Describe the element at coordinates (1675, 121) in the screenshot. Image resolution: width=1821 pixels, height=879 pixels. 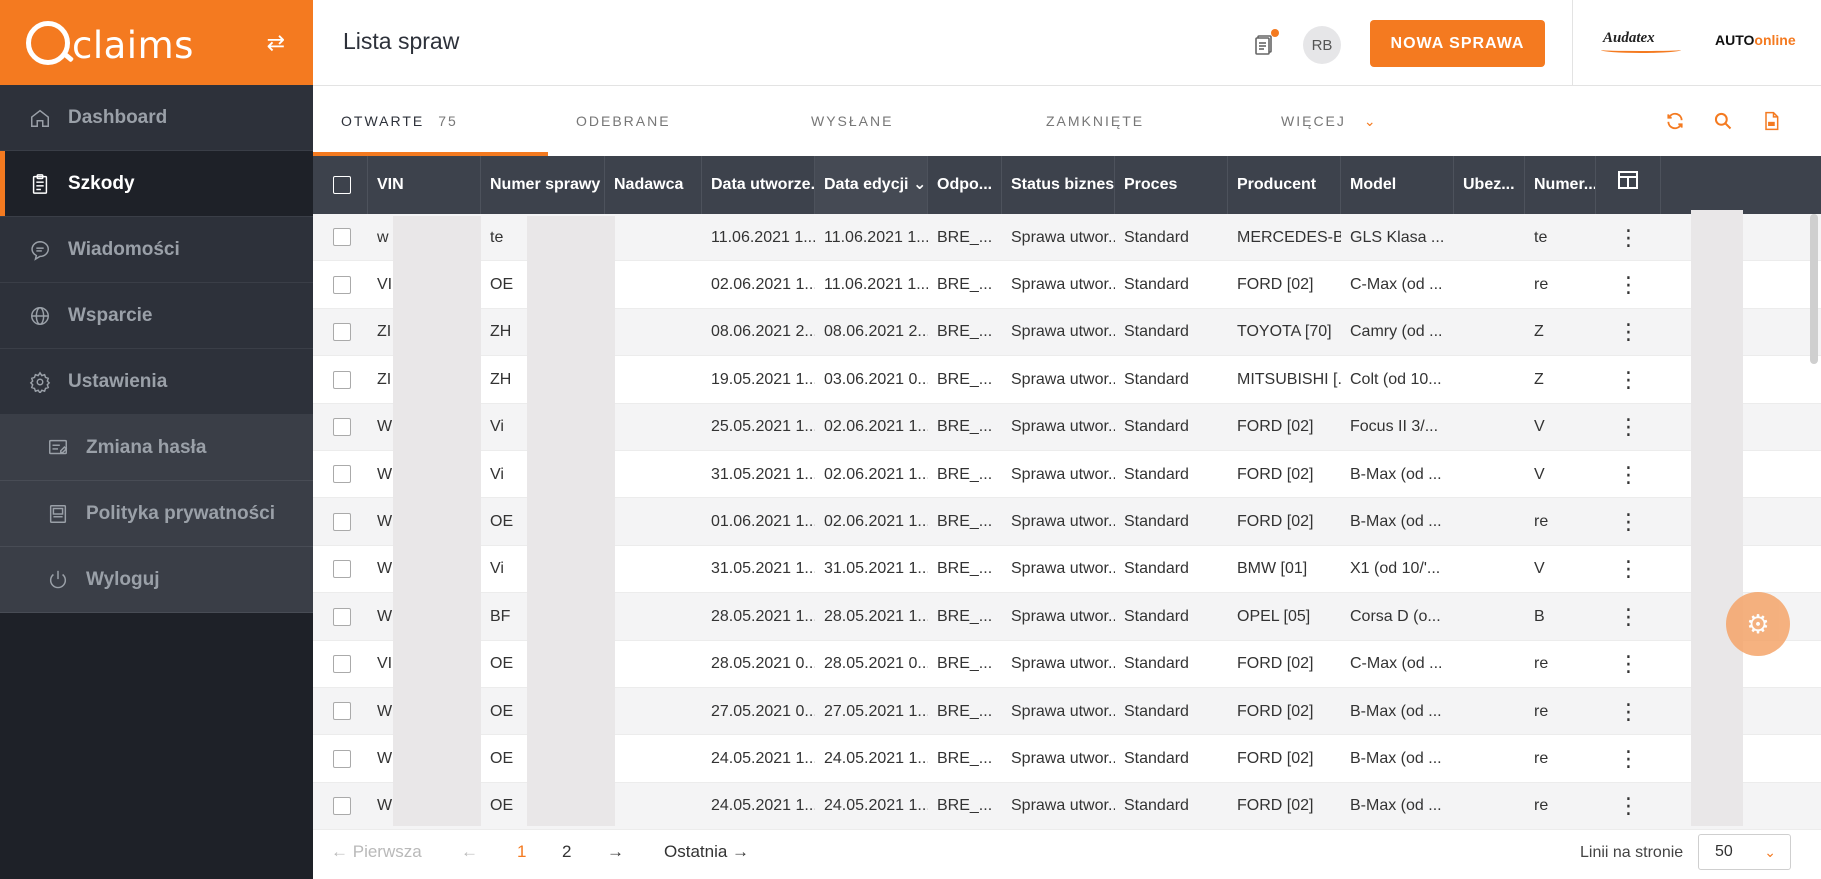
I see `refresh-icon` at that location.